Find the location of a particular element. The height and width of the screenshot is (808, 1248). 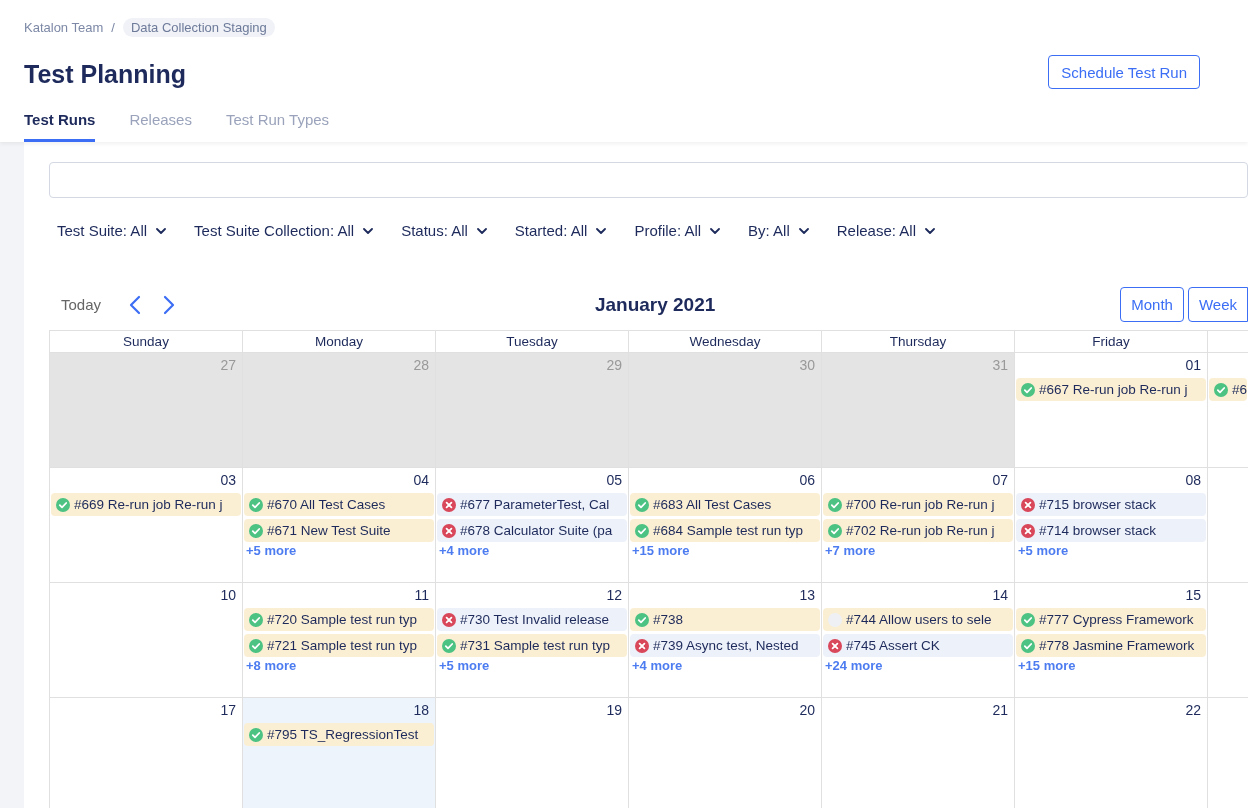

day-number: 08 is located at coordinates (1193, 480).